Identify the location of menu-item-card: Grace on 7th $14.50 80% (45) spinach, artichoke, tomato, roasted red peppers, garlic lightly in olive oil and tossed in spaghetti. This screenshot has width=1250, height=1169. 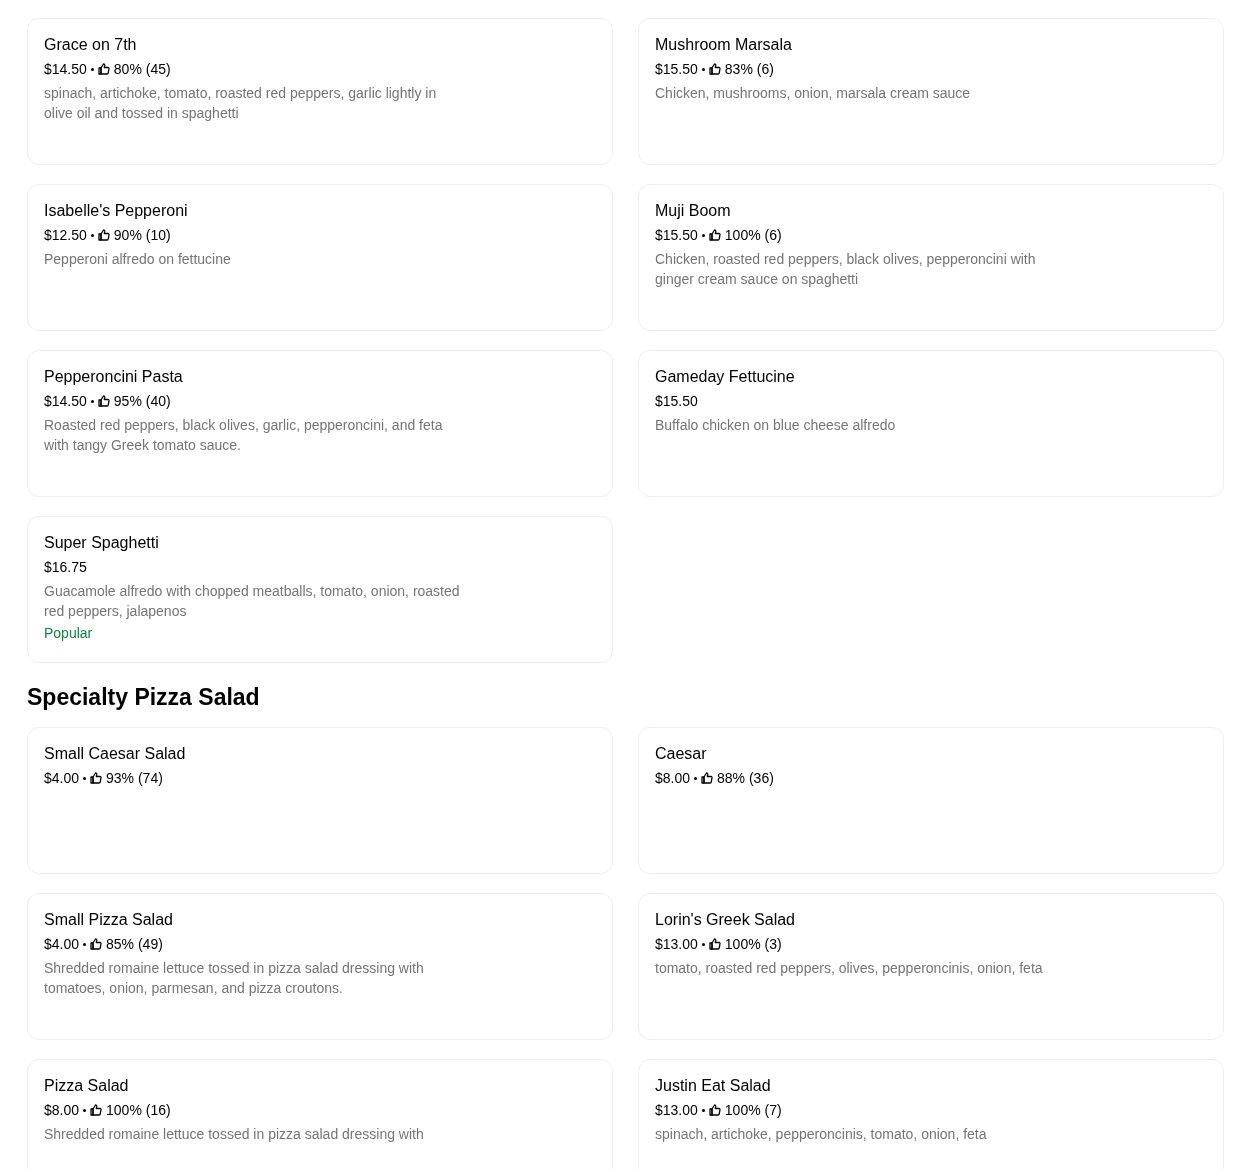
(320, 91).